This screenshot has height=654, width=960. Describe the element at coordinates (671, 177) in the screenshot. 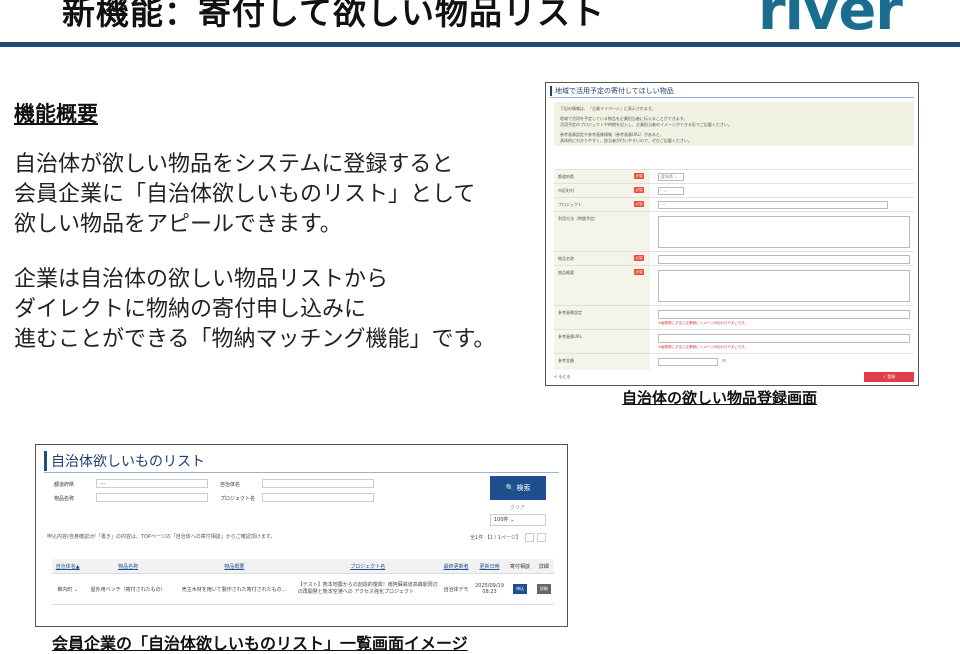

I see `prefecture-select: 愛知県 ⌄` at that location.